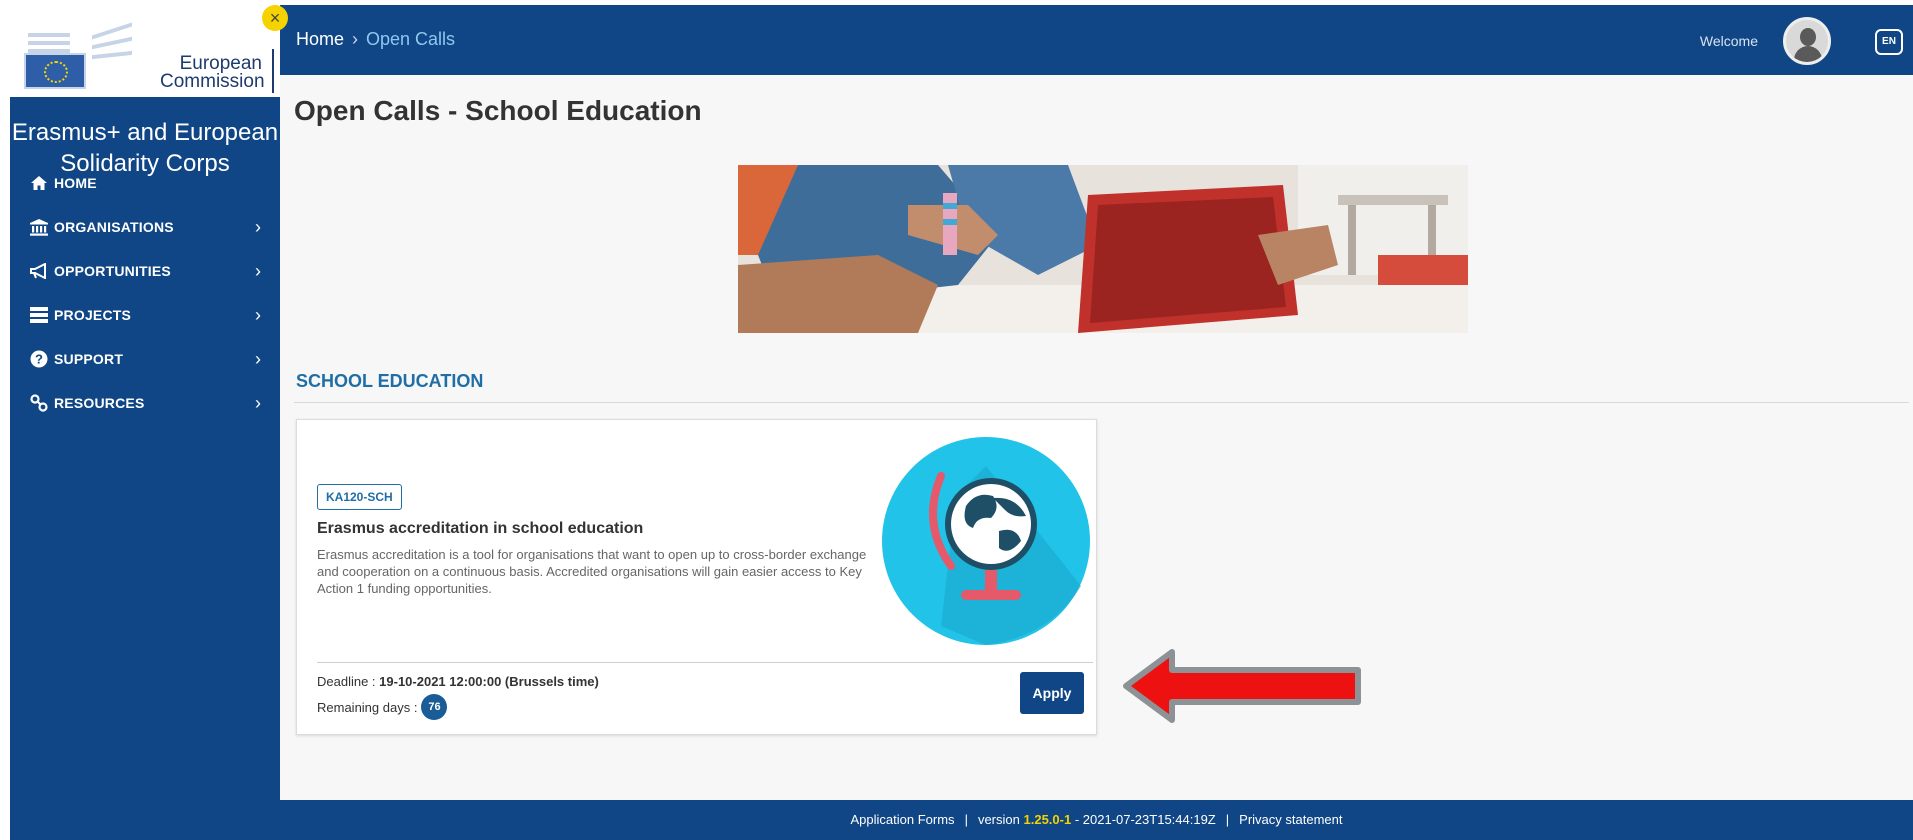 Image resolution: width=1913 pixels, height=840 pixels. Describe the element at coordinates (1290, 819) in the screenshot. I see `privacy-statement-link: Privacy statement` at that location.